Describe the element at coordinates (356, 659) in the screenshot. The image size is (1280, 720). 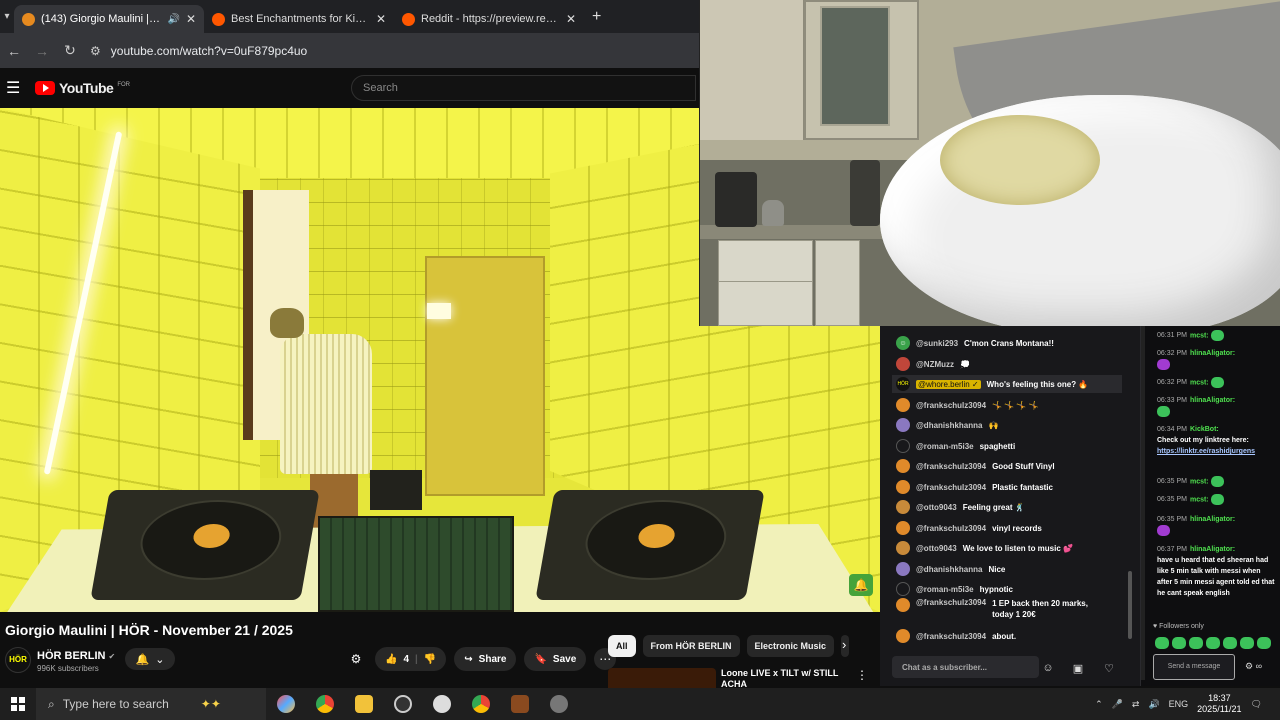
I see `gear-icon: ⚙` at that location.